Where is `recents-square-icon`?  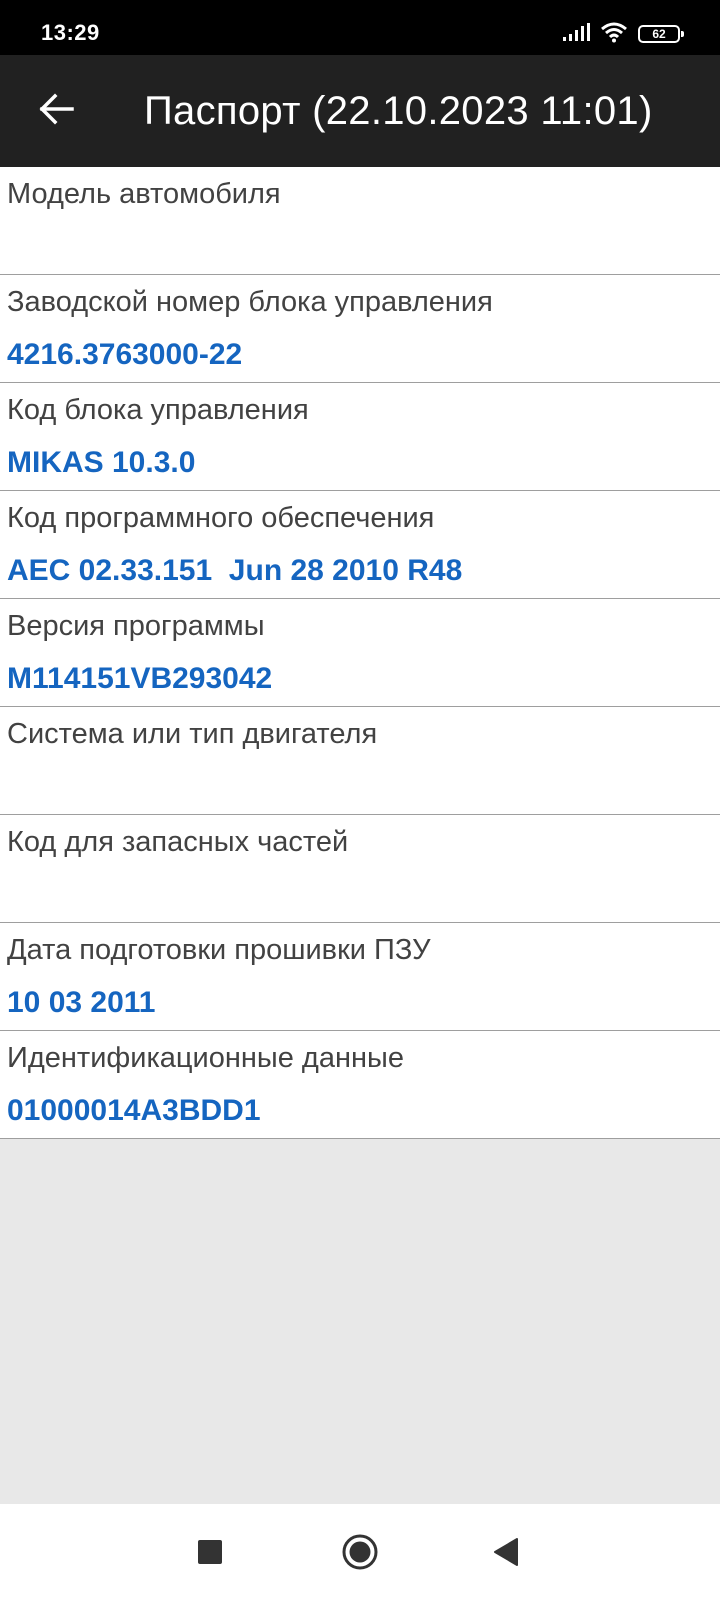
recents-square-icon is located at coordinates (210, 1554).